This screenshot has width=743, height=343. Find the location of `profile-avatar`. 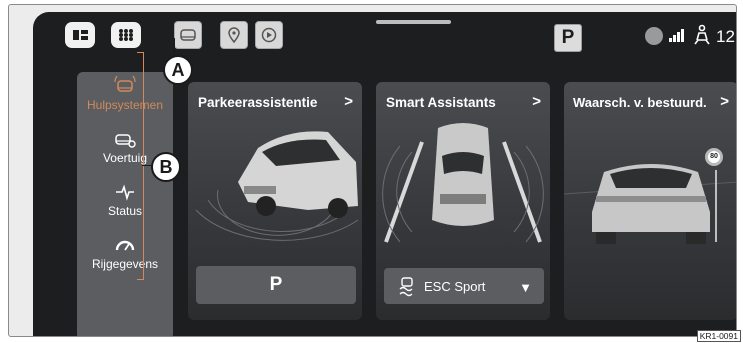

profile-avatar is located at coordinates (654, 36).